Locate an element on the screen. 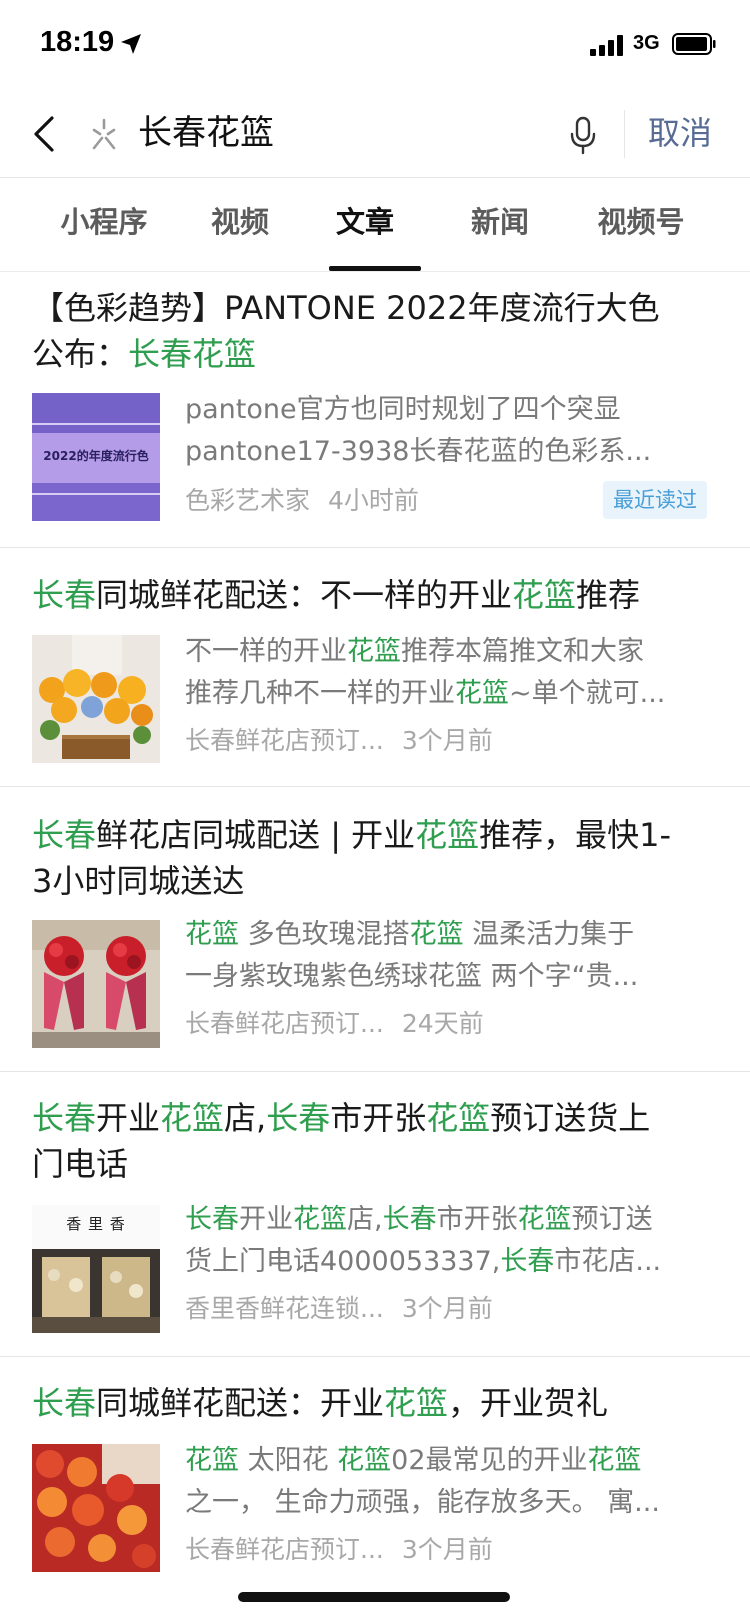 The image size is (750, 1624). result-meta: 香里香鲜花连锁... 3个月前 is located at coordinates (339, 1309).